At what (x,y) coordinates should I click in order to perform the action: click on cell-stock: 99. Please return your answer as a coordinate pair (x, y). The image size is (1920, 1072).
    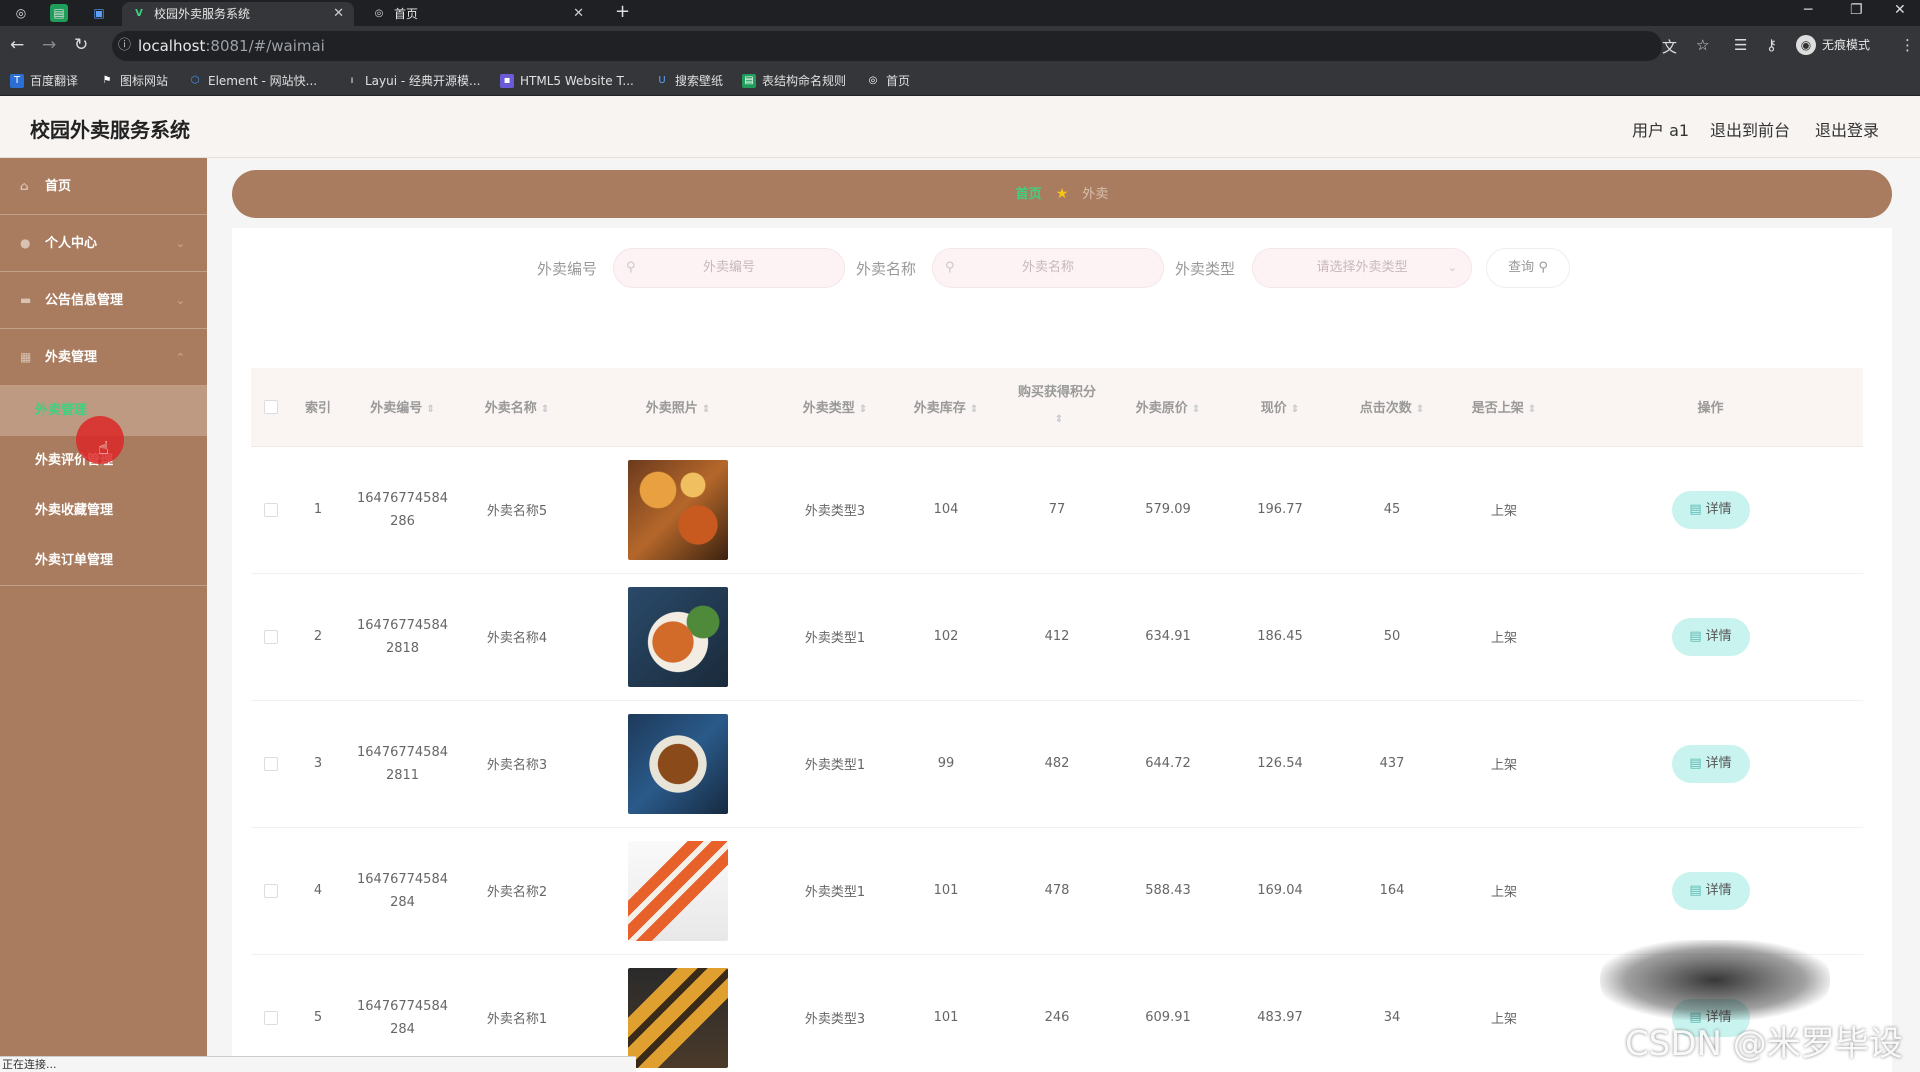
    Looking at the image, I should click on (946, 764).